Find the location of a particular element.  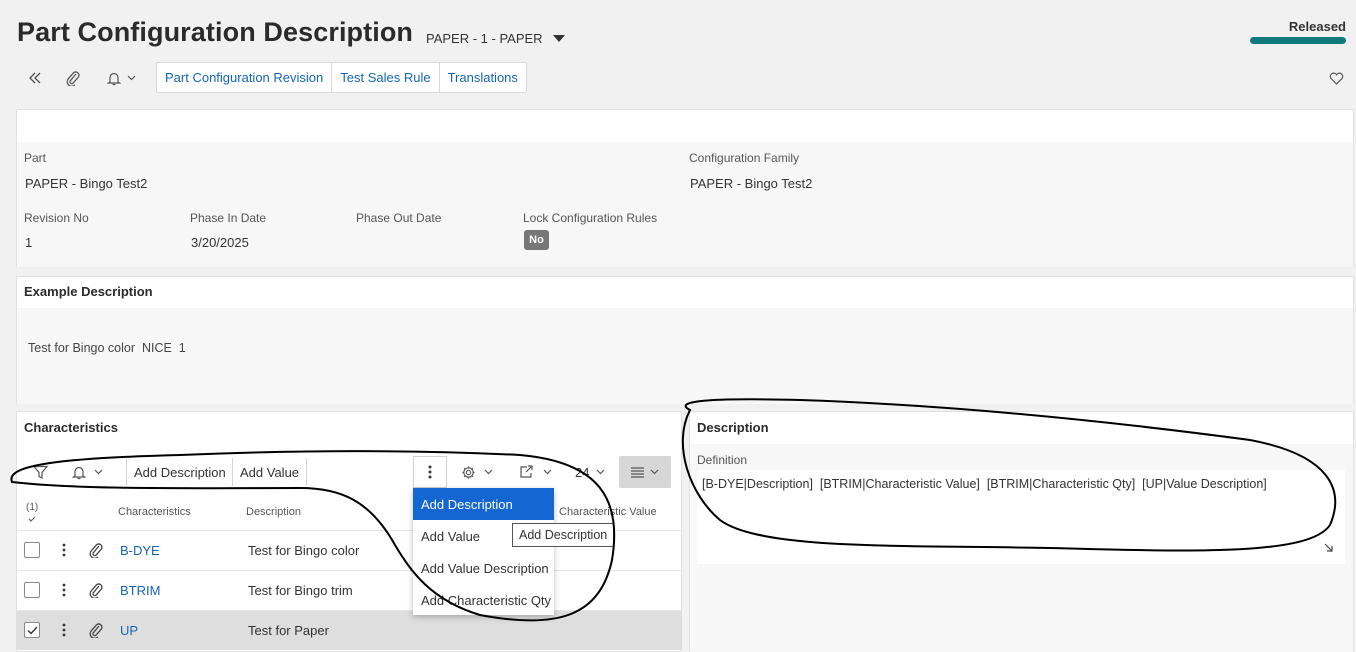

row-description: Test for Paper is located at coordinates (288, 630).